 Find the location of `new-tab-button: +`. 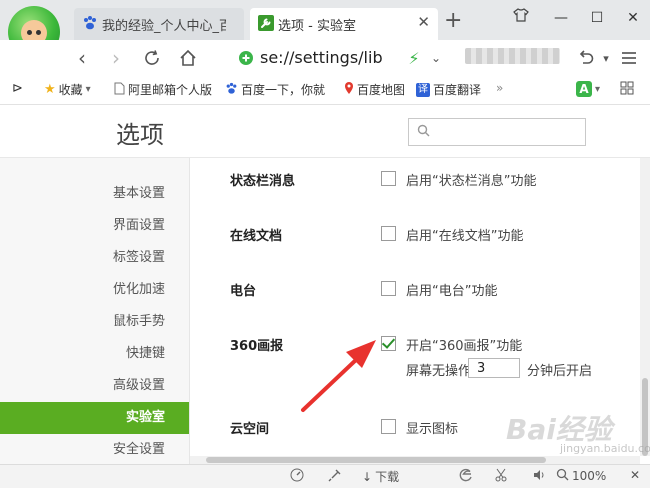

new-tab-button: + is located at coordinates (453, 21).